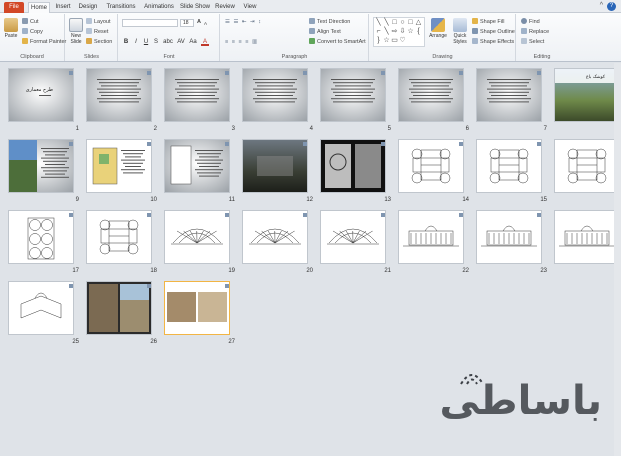 The width and height of the screenshot is (621, 456). I want to click on tab-design: Design, so click(88, 7).